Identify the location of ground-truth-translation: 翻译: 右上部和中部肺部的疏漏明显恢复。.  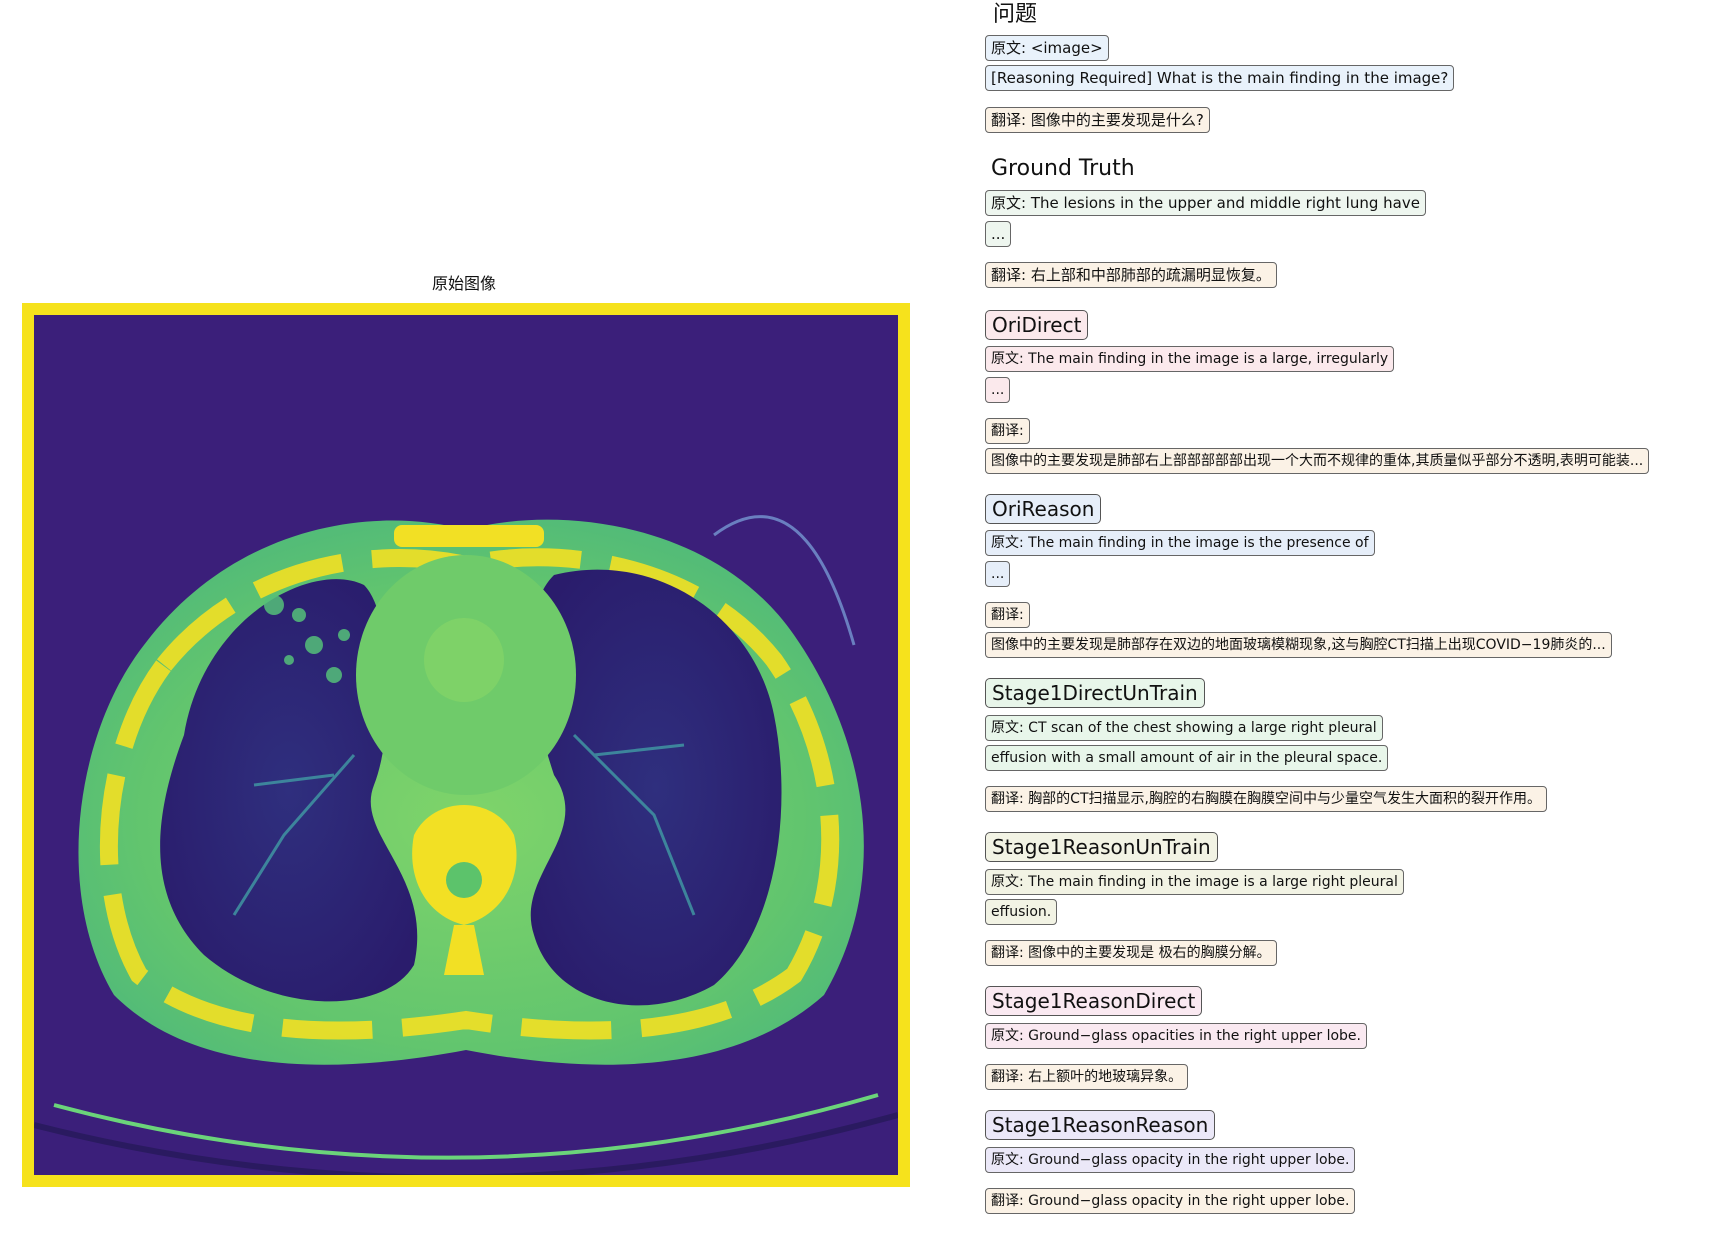
(1131, 275).